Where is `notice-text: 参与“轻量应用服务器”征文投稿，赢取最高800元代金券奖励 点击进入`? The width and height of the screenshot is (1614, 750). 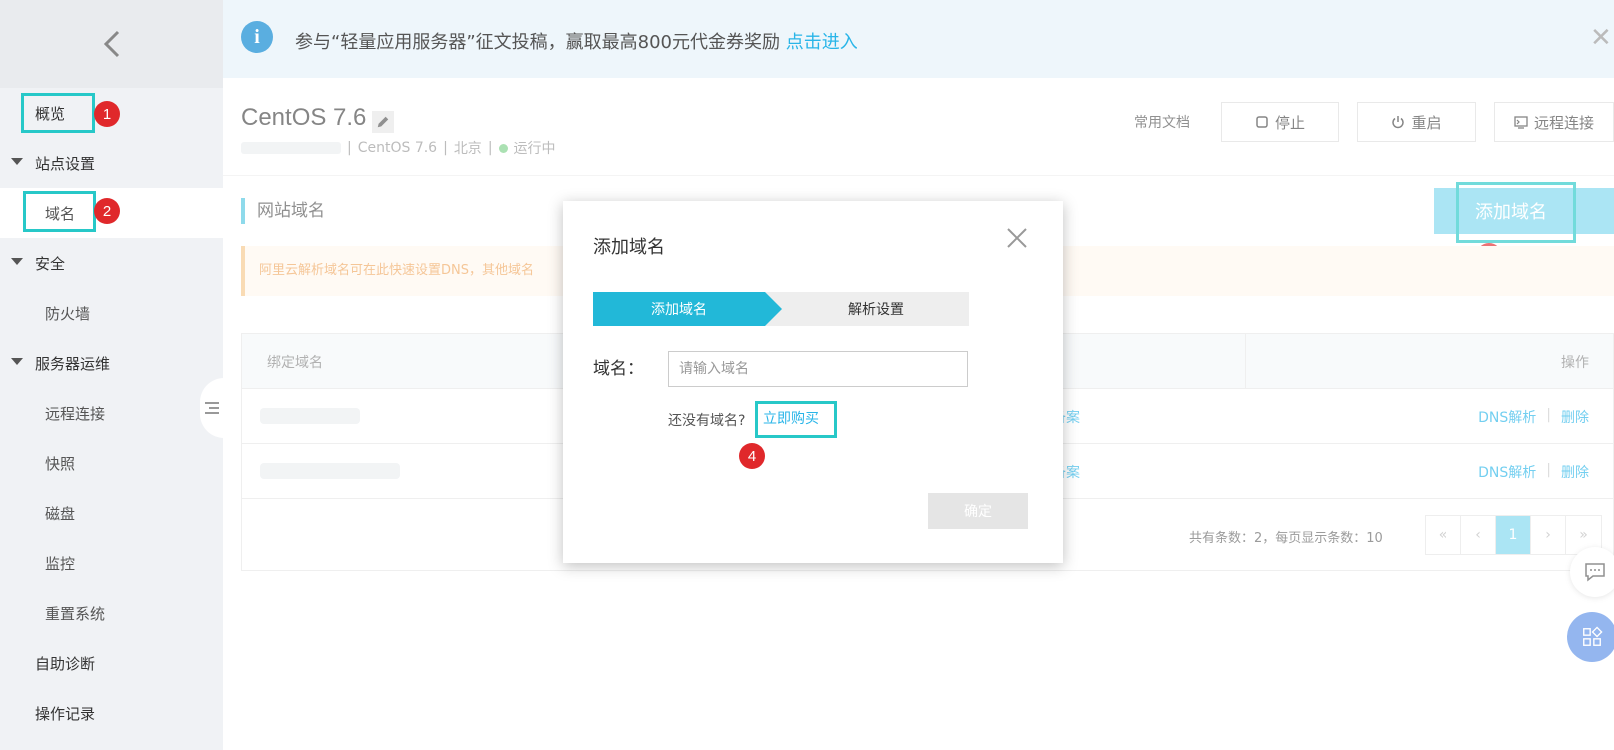 notice-text: 参与“轻量应用服务器”征文投稿，赢取最高800元代金券奖励 点击进入 is located at coordinates (576, 41).